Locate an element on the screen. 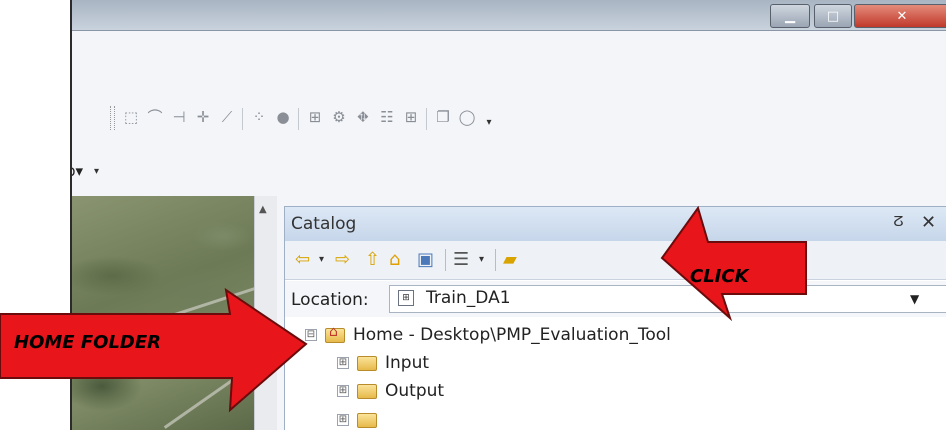  map-scrollbar: ▲ is located at coordinates (265, 313).